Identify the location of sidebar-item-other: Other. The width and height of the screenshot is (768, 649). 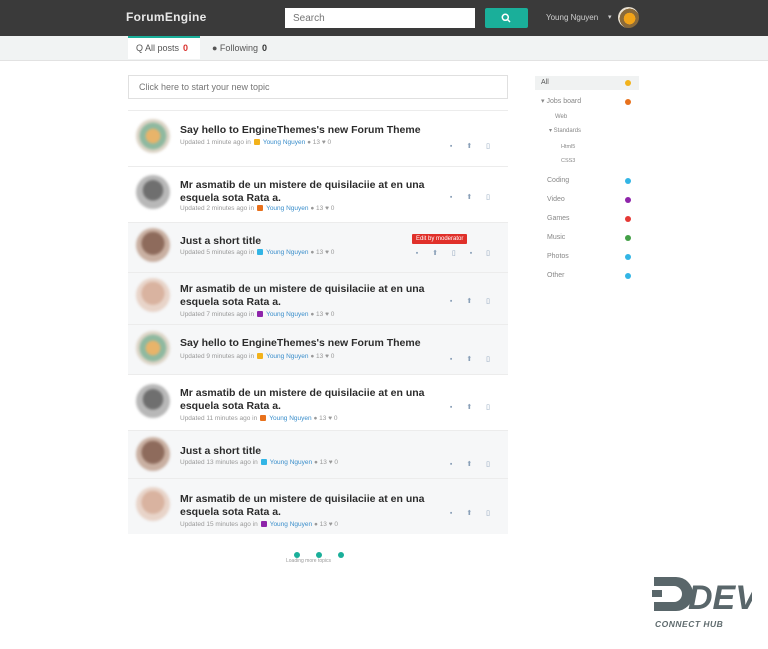
(587, 276).